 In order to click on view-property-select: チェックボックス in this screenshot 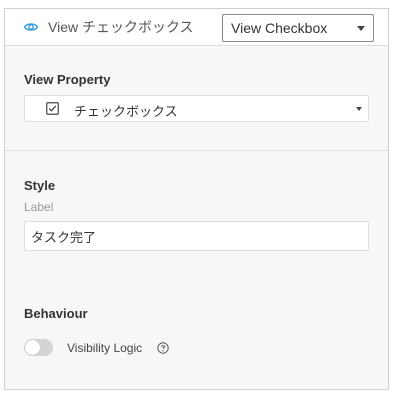, I will do `click(196, 108)`.